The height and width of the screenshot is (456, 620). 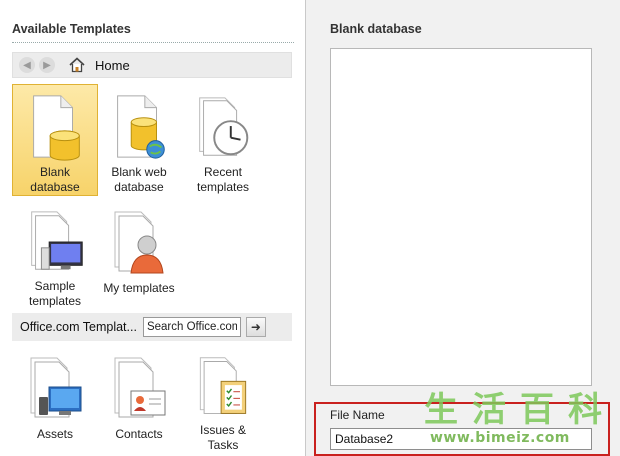 What do you see at coordinates (223, 385) in the screenshot?
I see `checklist-clipboard-icon` at bounding box center [223, 385].